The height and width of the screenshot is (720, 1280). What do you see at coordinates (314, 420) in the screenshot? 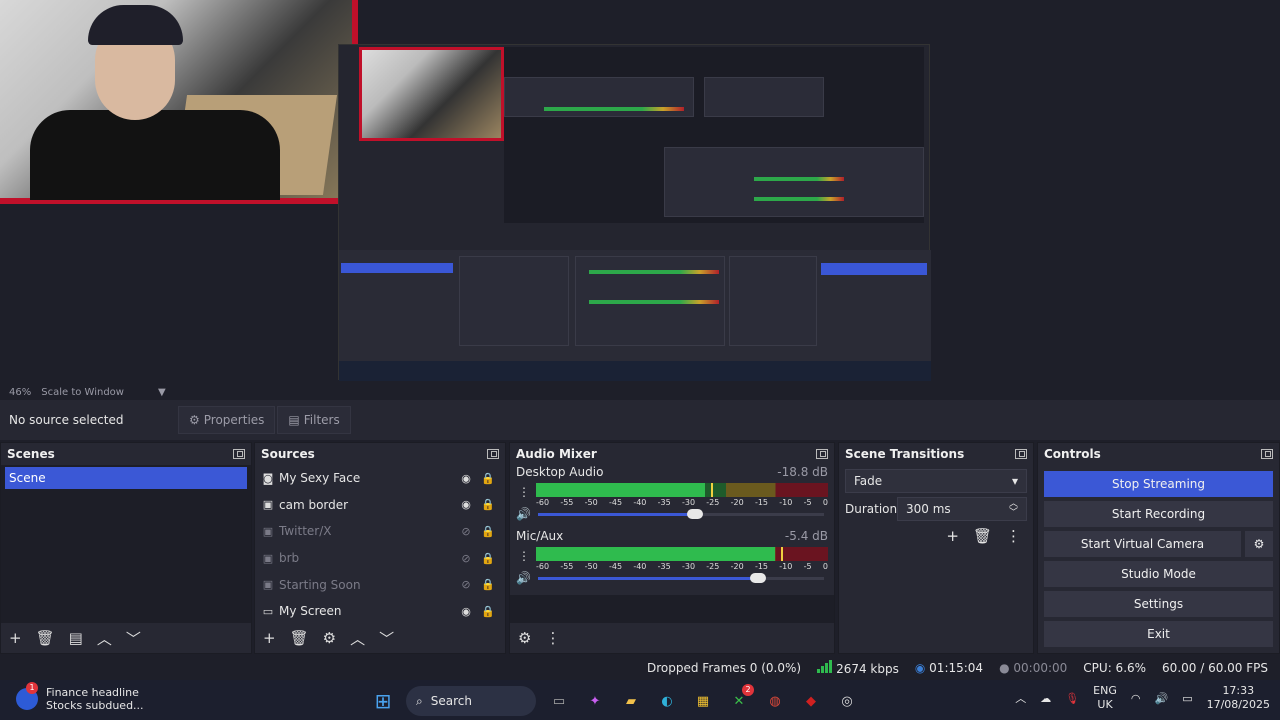
I see `filters-button: ▤ Filters` at bounding box center [314, 420].